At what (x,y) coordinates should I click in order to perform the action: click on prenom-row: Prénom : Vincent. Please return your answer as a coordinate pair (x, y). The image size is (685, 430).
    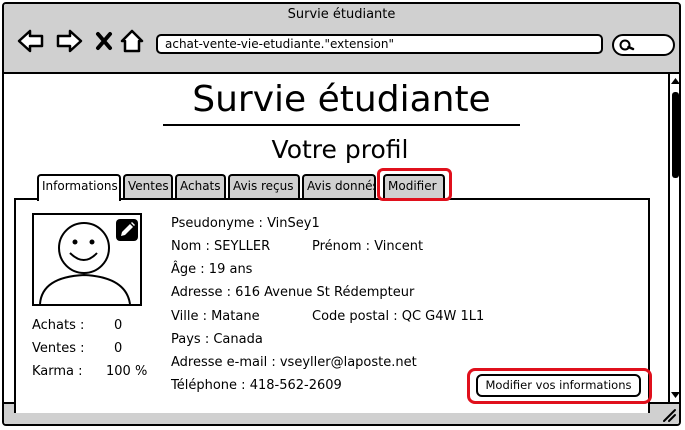
    Looking at the image, I should click on (367, 246).